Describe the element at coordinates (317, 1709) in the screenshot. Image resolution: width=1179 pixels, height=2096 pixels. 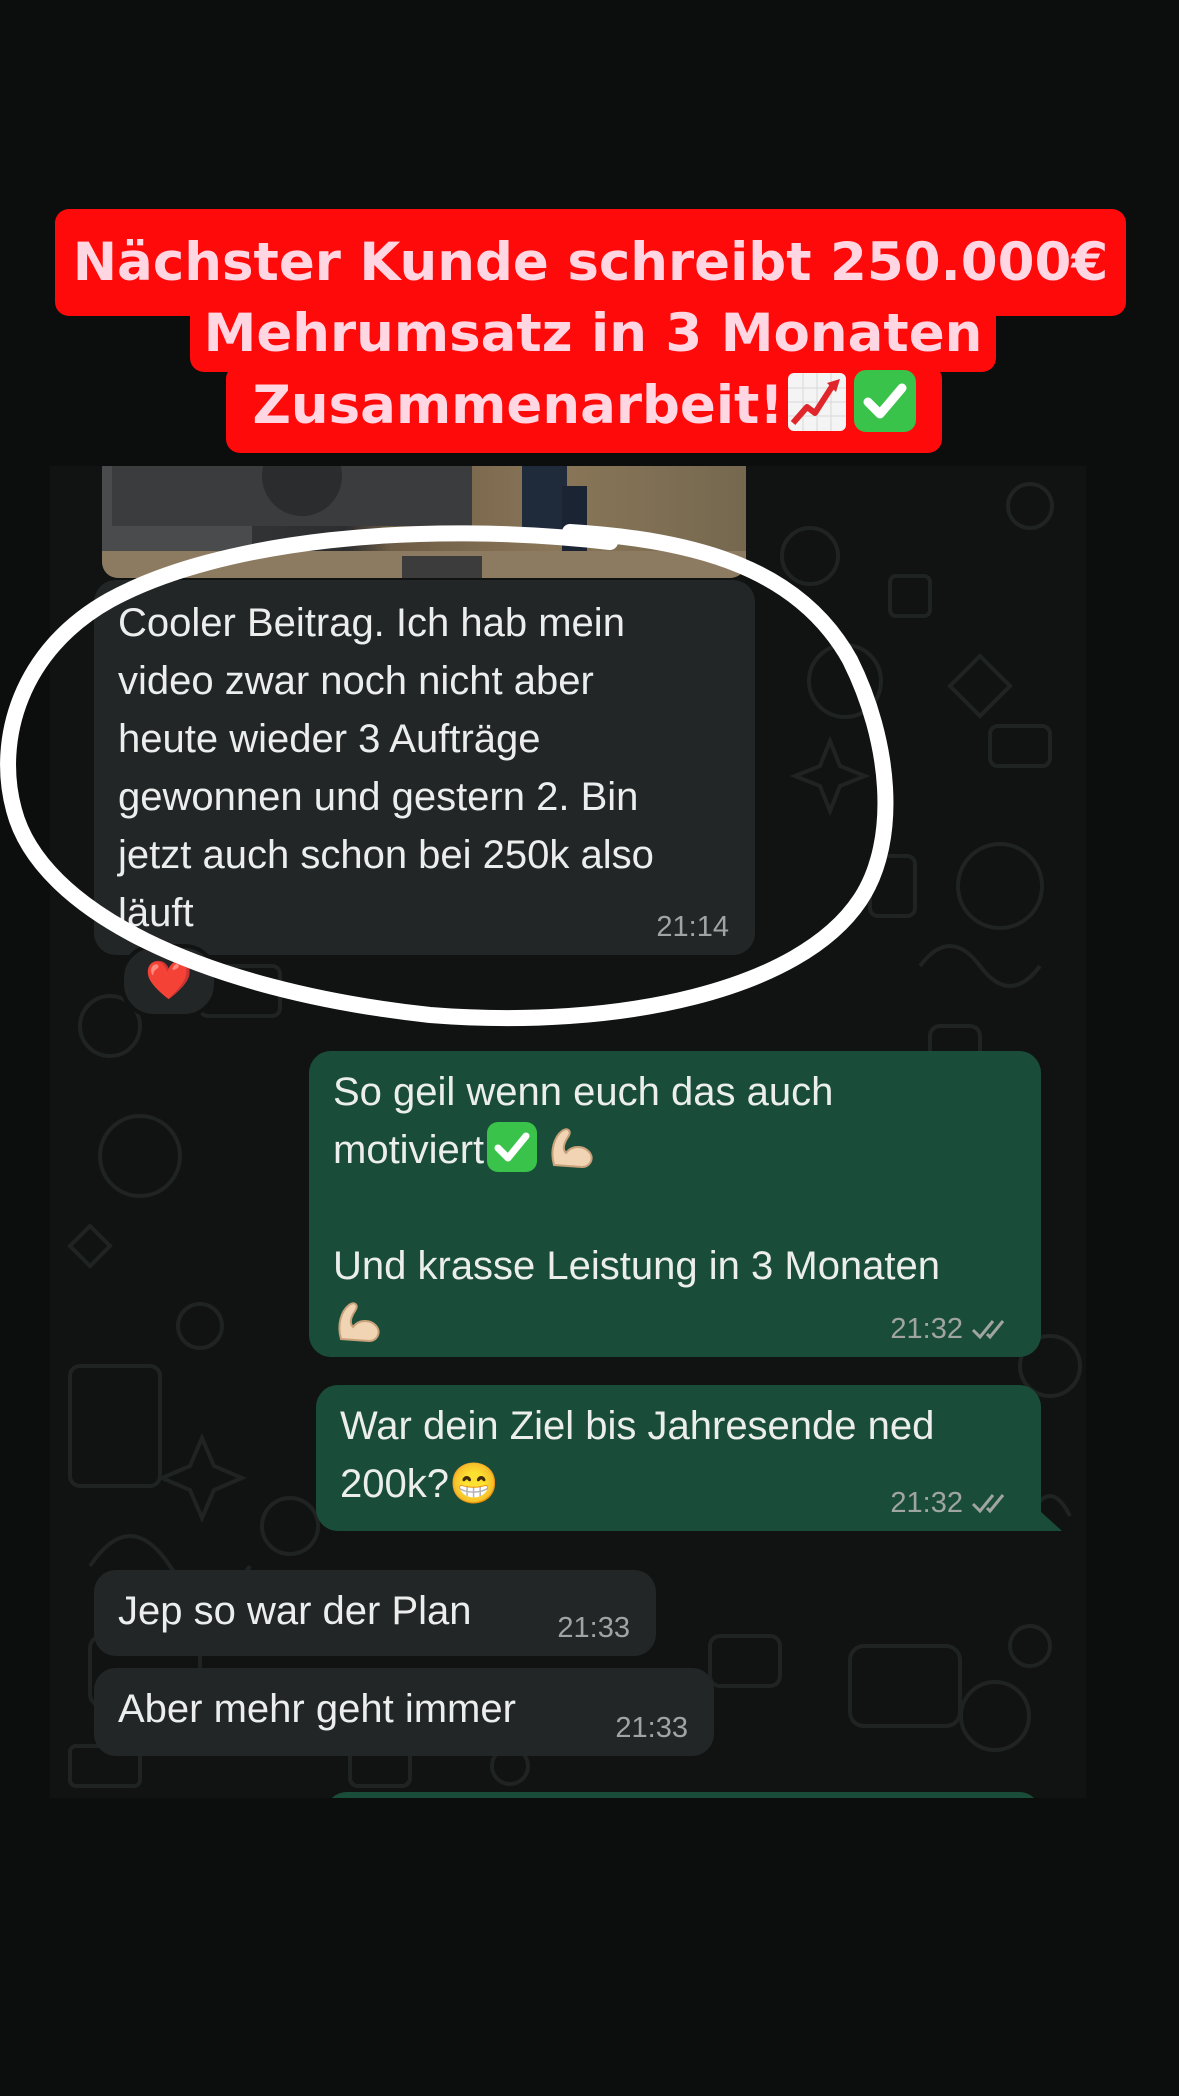
I see `message-text: Aber mehr geht immer` at that location.